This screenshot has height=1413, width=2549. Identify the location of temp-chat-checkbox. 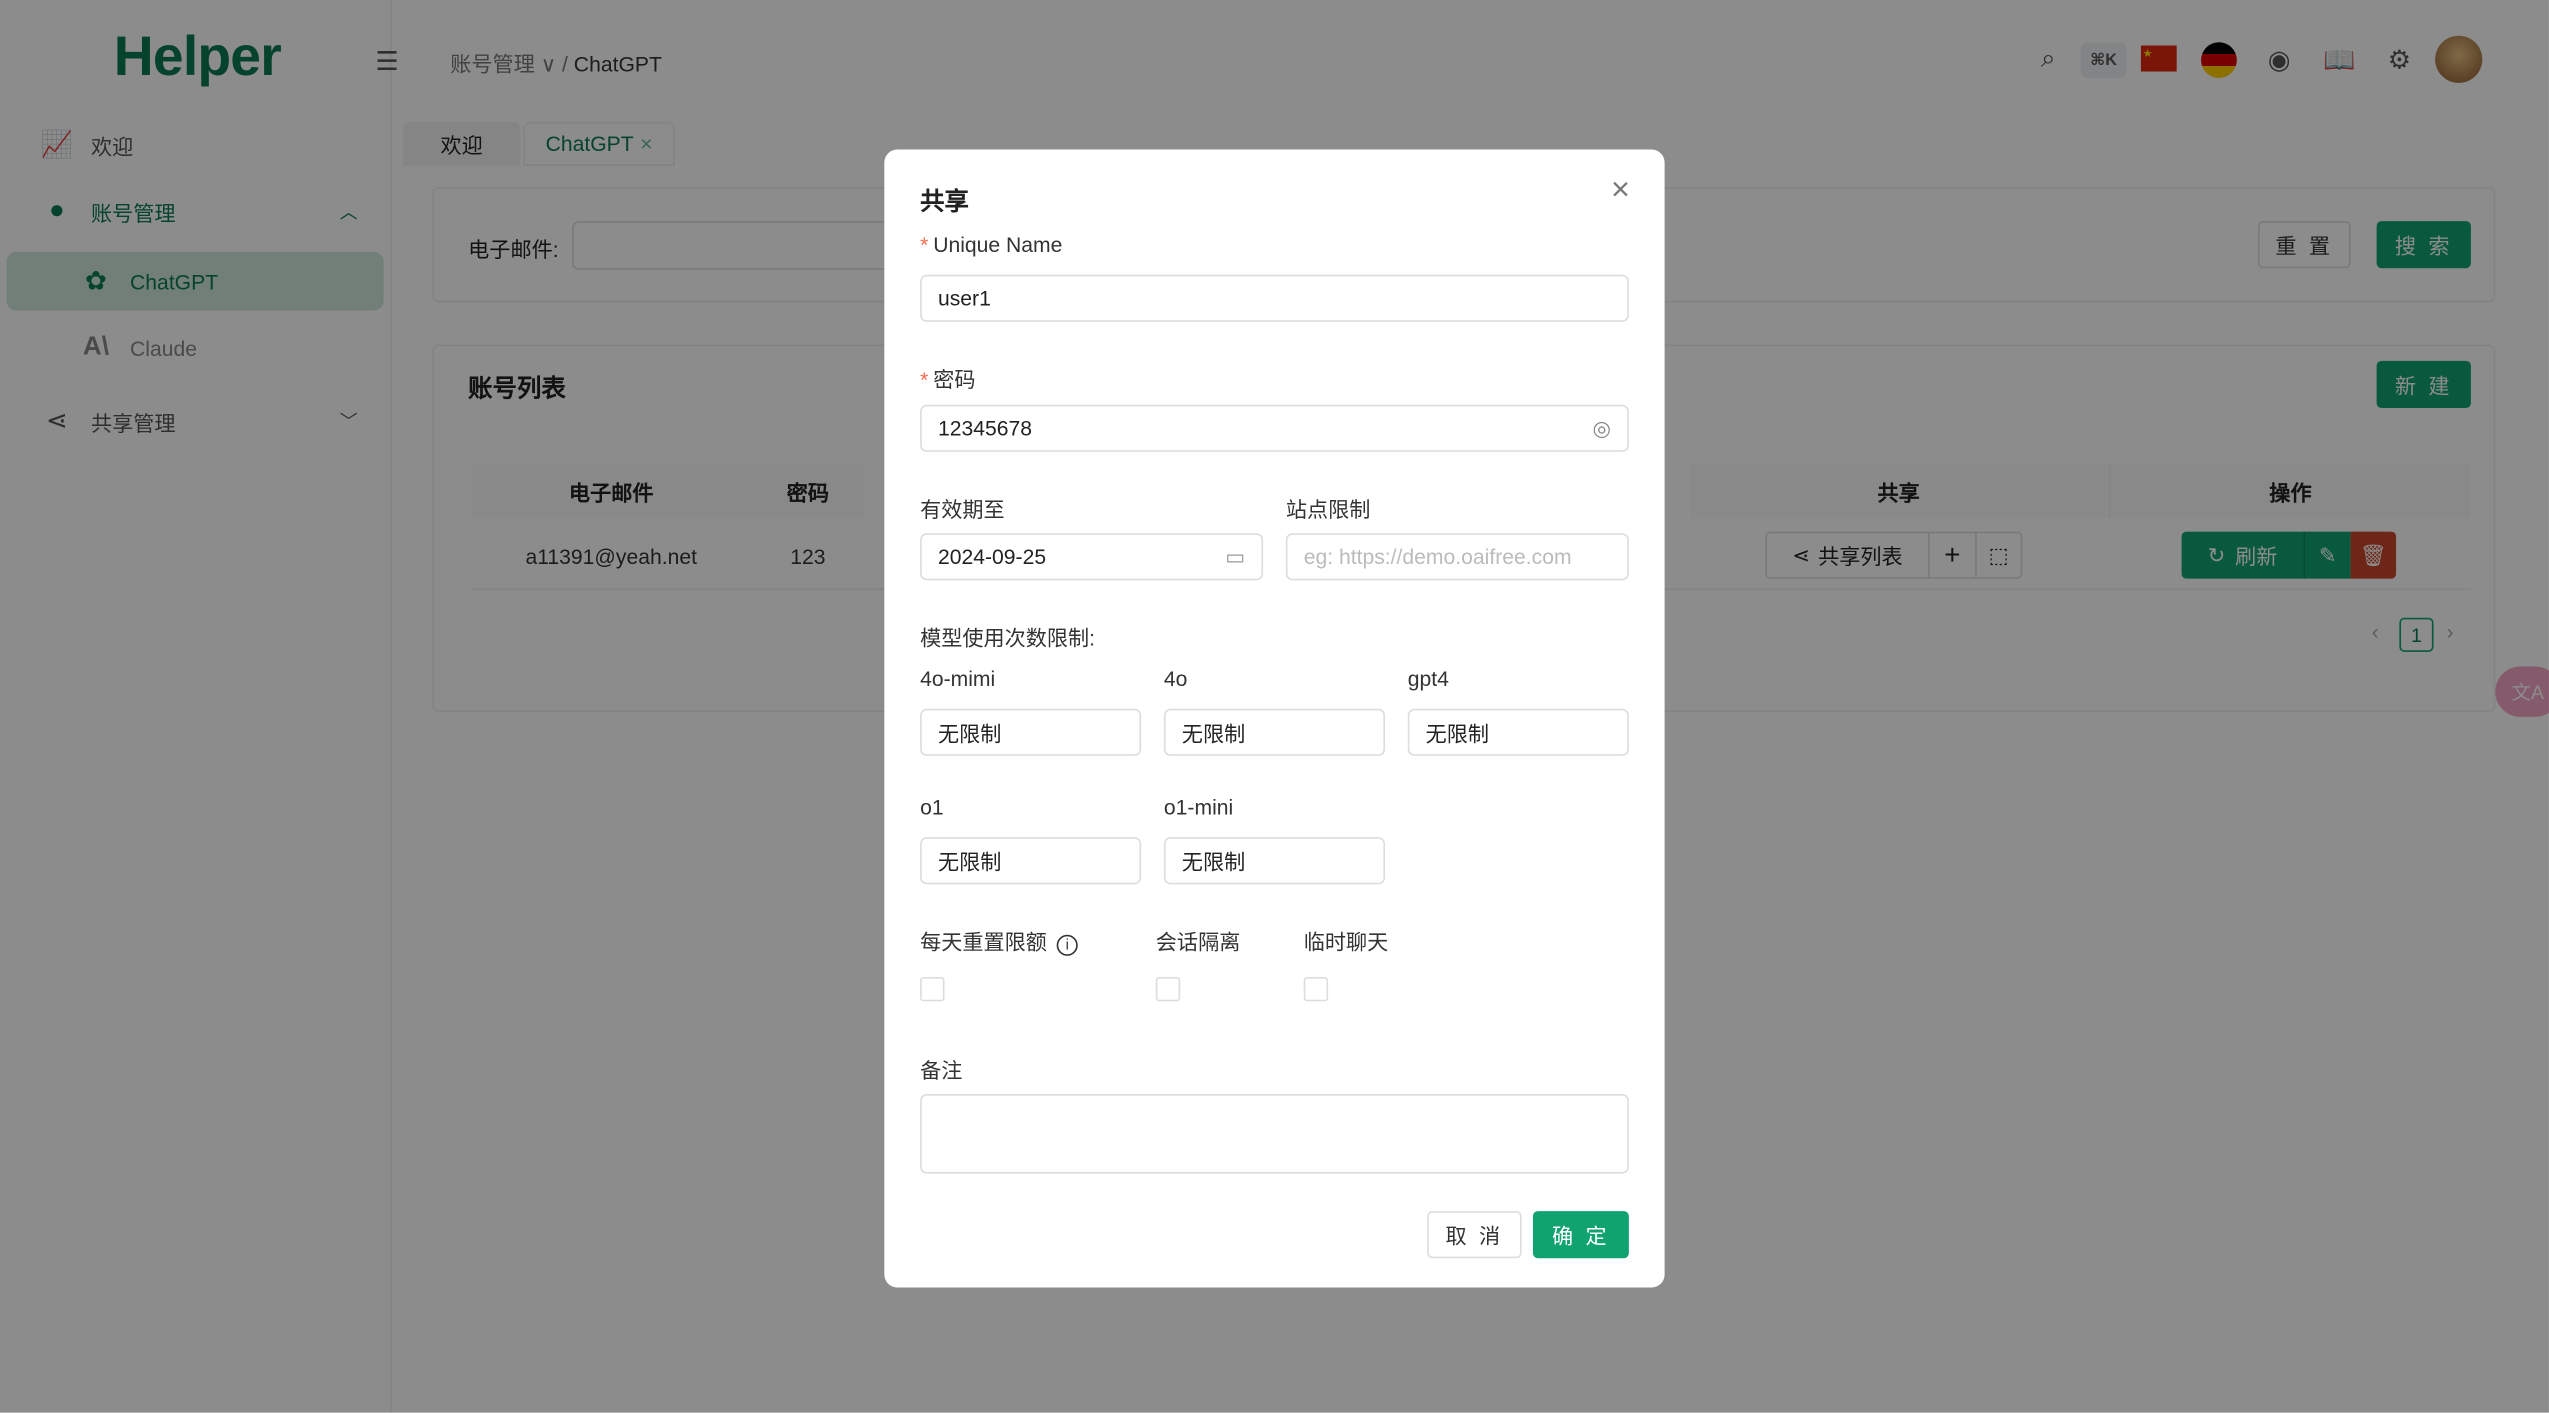
(1316, 989).